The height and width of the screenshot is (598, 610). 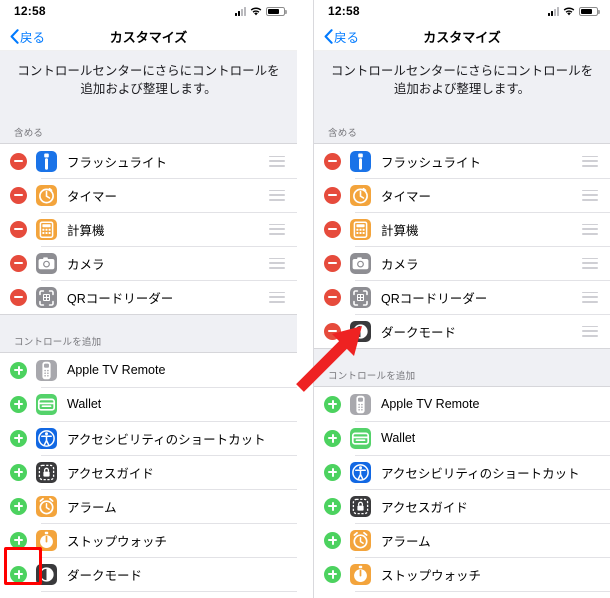 What do you see at coordinates (328, 36) in the screenshot?
I see `chevron-left-icon` at bounding box center [328, 36].